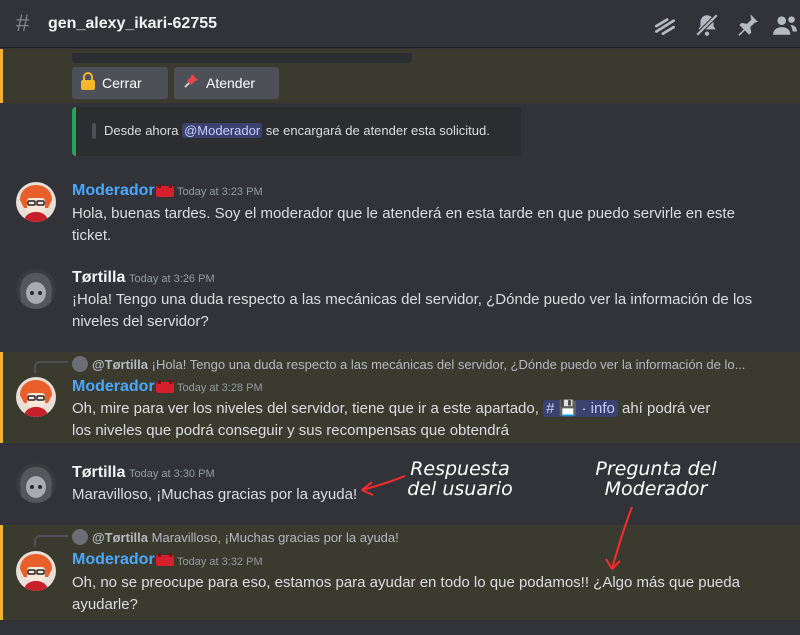 The width and height of the screenshot is (800, 635). What do you see at coordinates (656, 469) in the screenshot?
I see `annotation-line: Pregunta del` at bounding box center [656, 469].